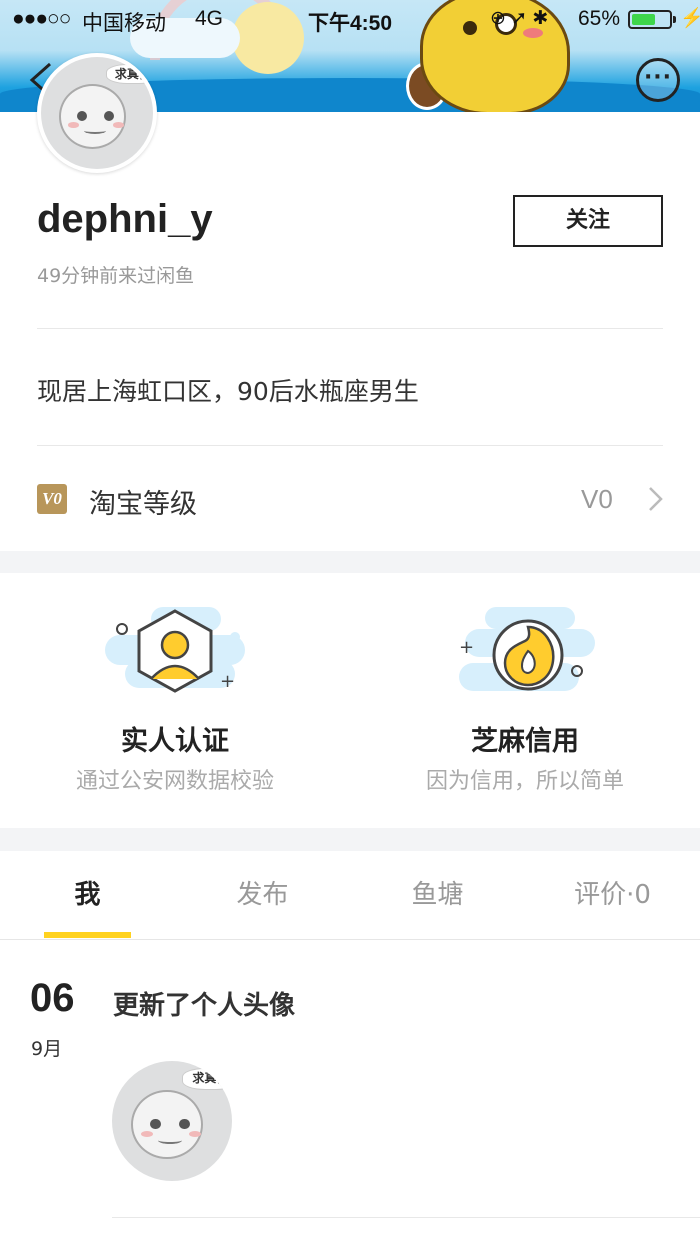 The image size is (700, 1245). What do you see at coordinates (525, 710) in the screenshot?
I see `sesame-credit-card: + 芝麻信用 因为信用，所以简单` at bounding box center [525, 710].